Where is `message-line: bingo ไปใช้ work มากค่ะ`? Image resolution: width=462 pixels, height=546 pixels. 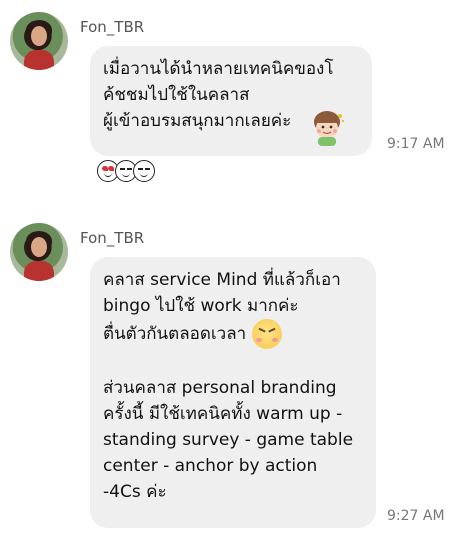
message-line: bingo ไปใช้ work มากค่ะ is located at coordinates (201, 306).